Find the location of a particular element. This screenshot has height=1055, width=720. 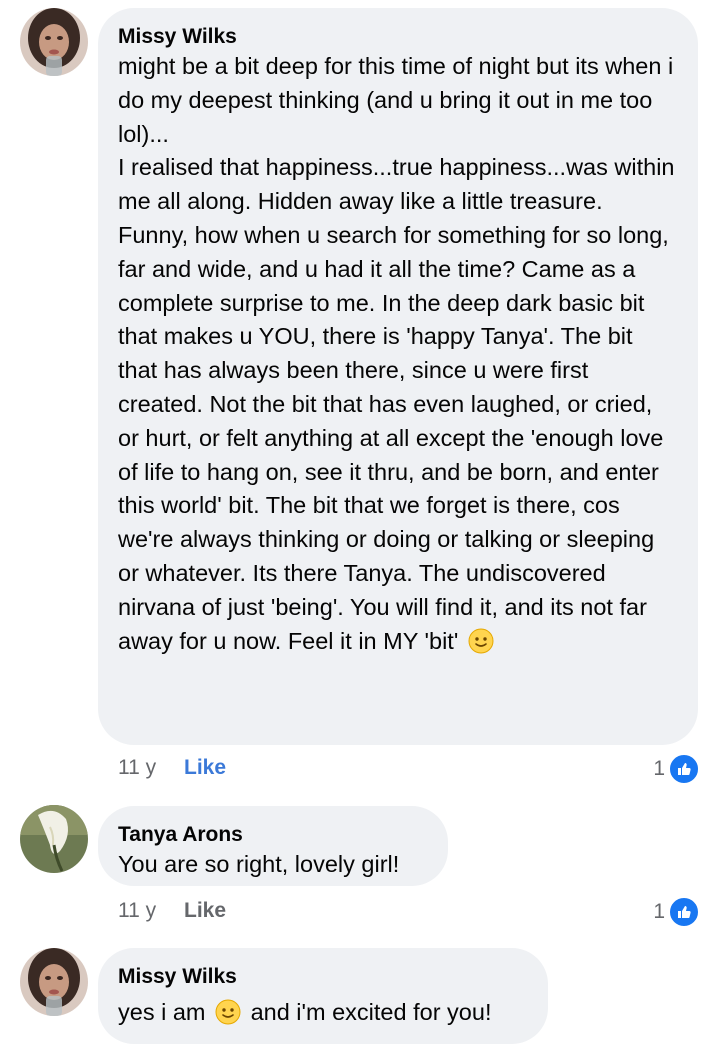

comment-text-after: and i'm excited for you! is located at coordinates (371, 1012).